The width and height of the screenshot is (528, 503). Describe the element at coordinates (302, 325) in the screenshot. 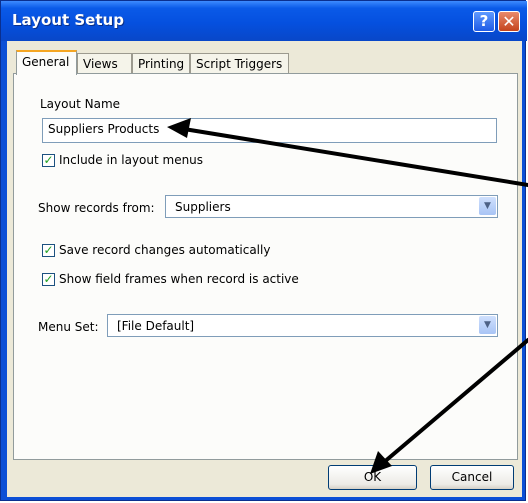

I see `menu-set-dropdown: [File Default] ▼` at that location.